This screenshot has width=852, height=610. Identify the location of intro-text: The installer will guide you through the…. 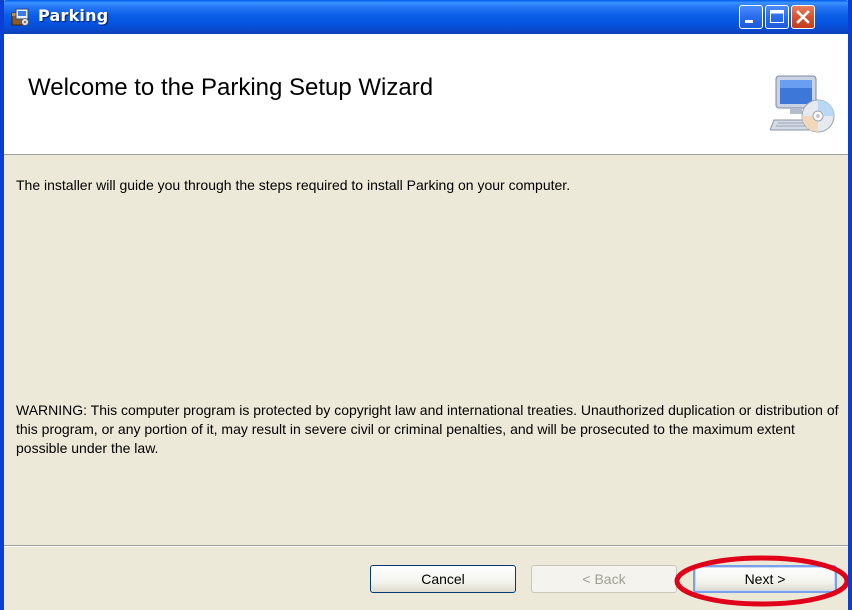
(293, 185).